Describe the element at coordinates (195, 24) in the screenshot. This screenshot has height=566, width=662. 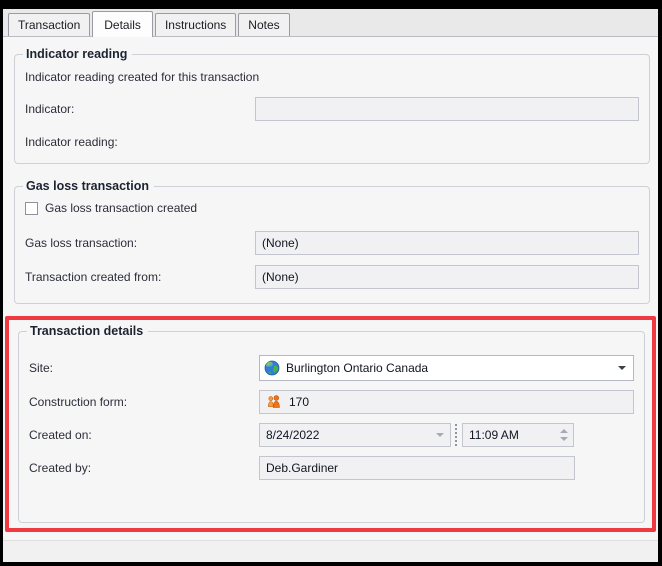
I see `tab-instructions: Instructions` at that location.